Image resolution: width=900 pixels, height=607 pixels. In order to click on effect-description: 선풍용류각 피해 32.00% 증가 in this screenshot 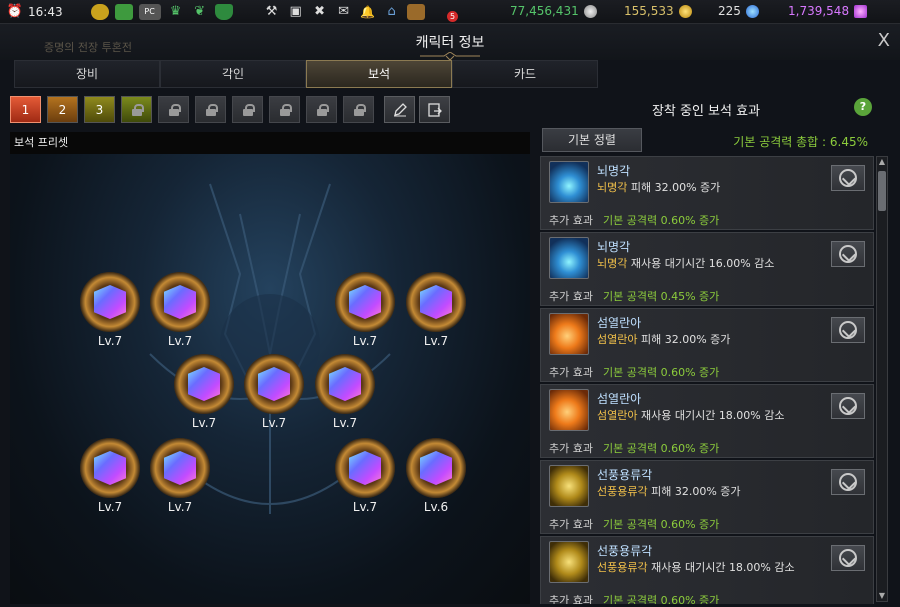, I will do `click(669, 491)`.